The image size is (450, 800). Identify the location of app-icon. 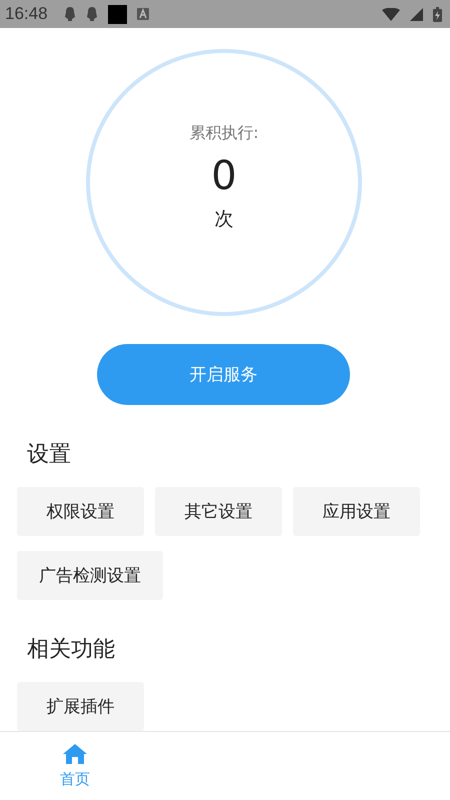
(142, 14).